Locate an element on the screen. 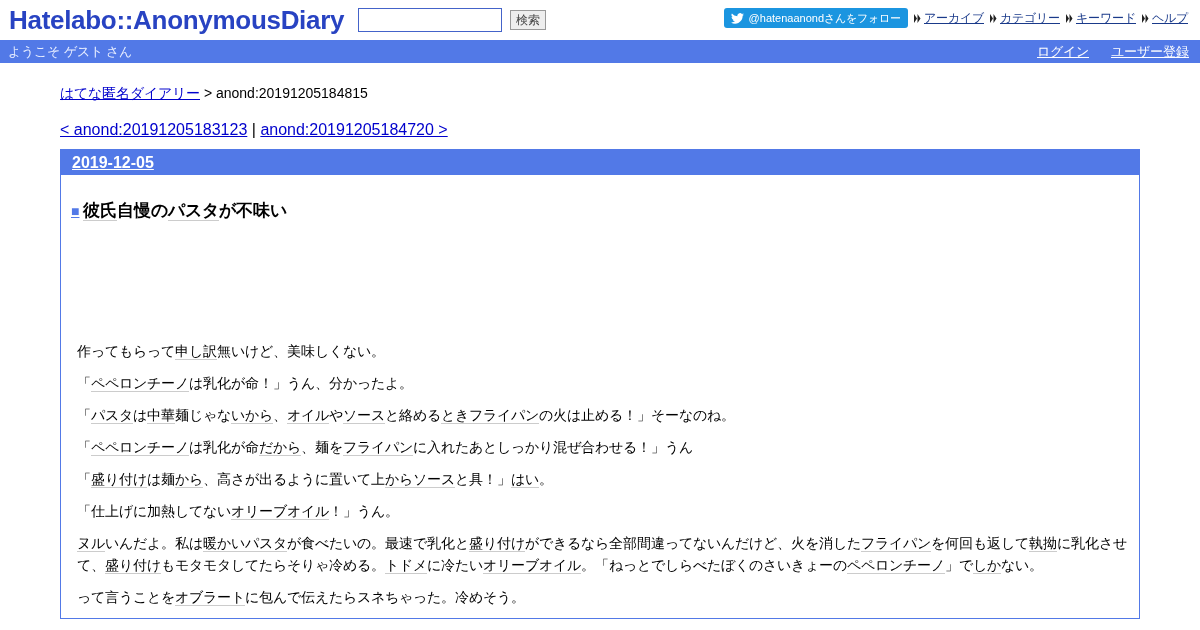 Image resolution: width=1200 pixels, height=630 pixels. keyword-link: トドメ is located at coordinates (406, 565).